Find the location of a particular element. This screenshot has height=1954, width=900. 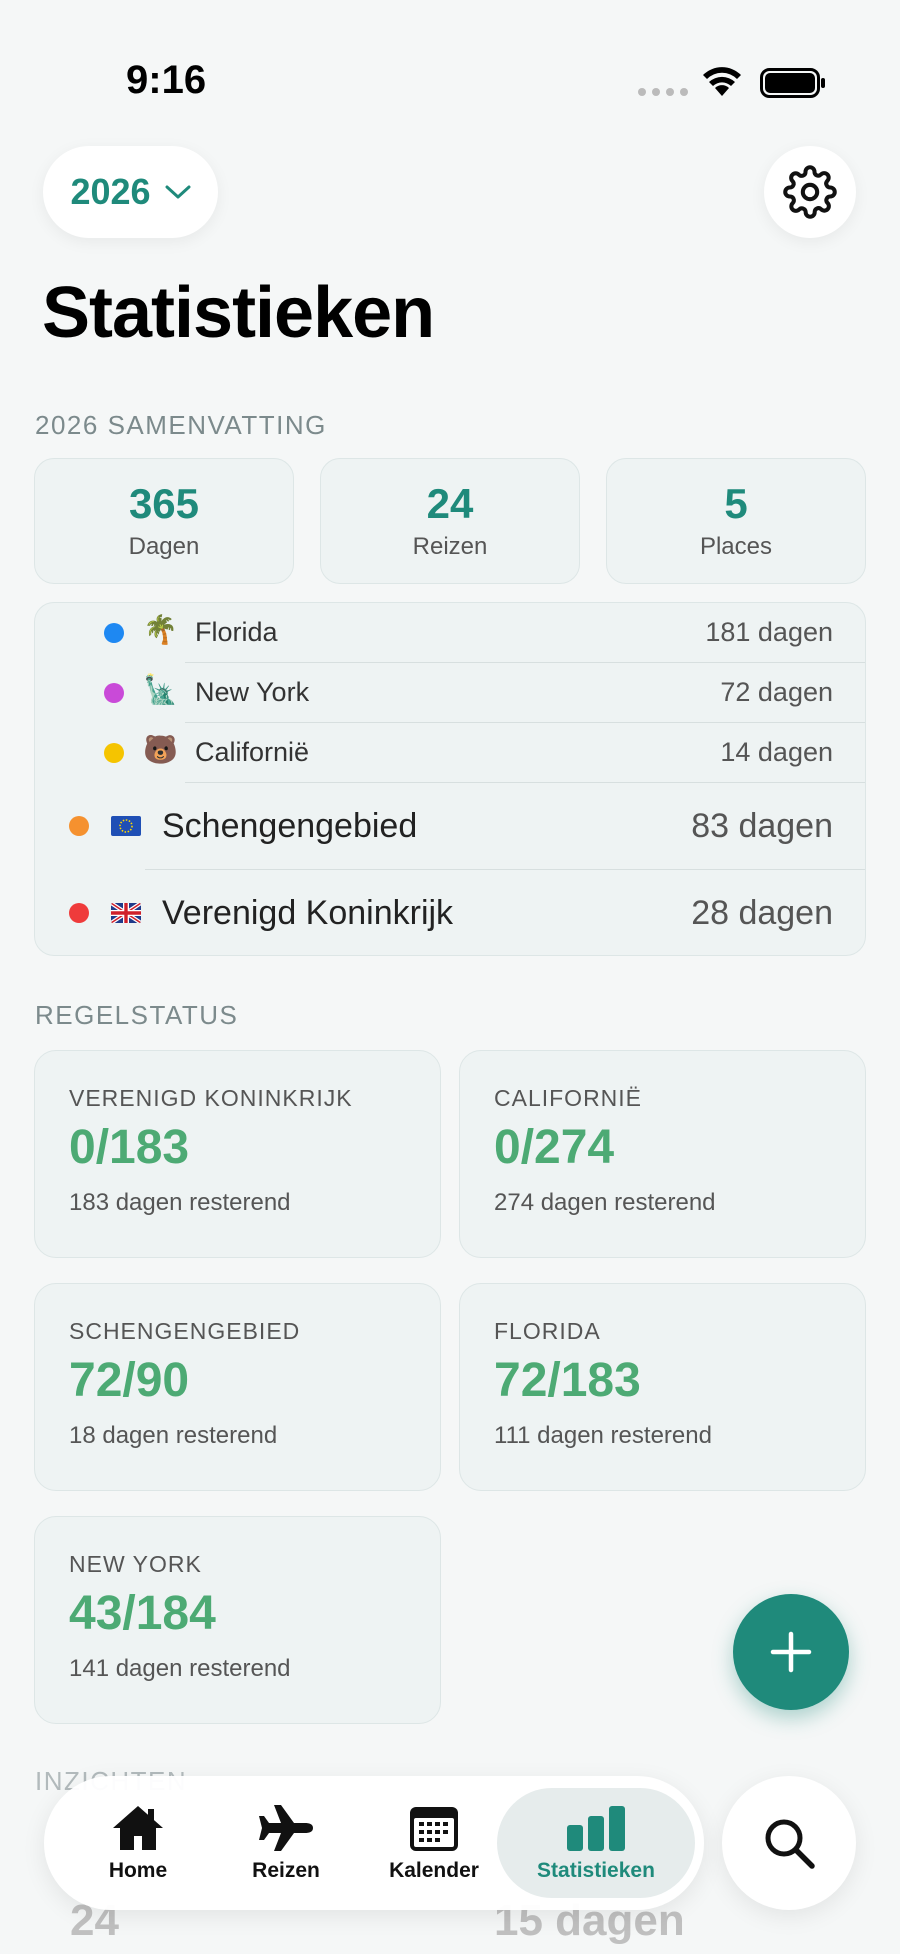

tab-trips: Reizen is located at coordinates (286, 1843).